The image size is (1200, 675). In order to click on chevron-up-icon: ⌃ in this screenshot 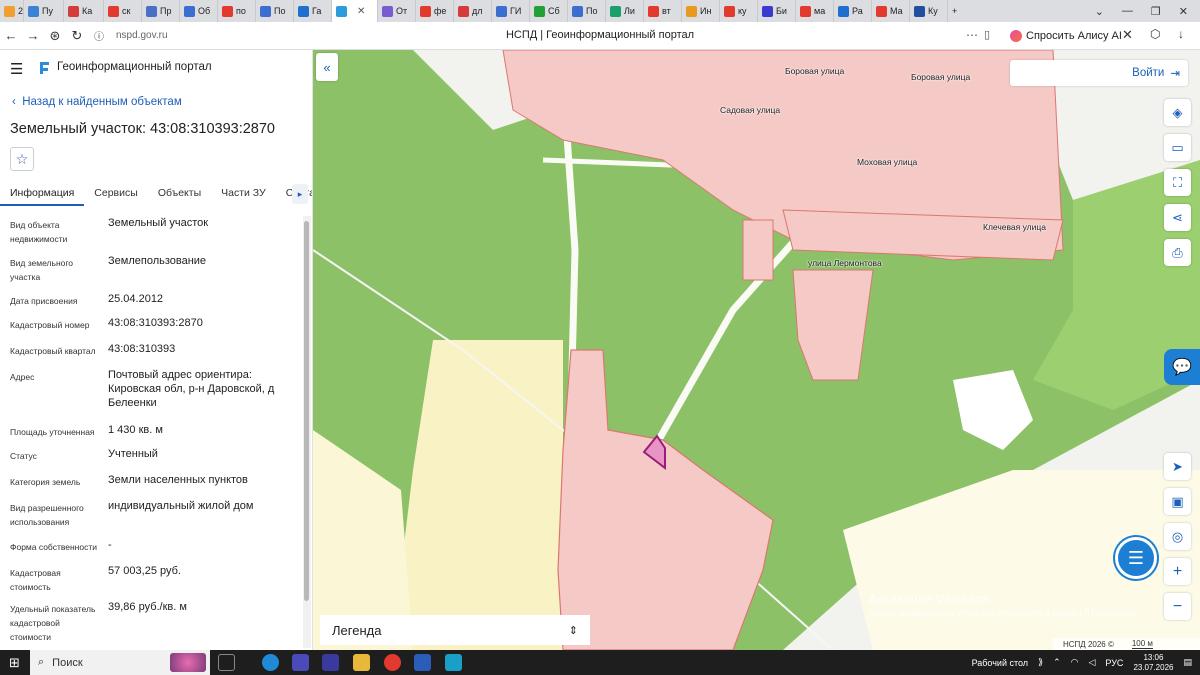, I will do `click(1057, 662)`.